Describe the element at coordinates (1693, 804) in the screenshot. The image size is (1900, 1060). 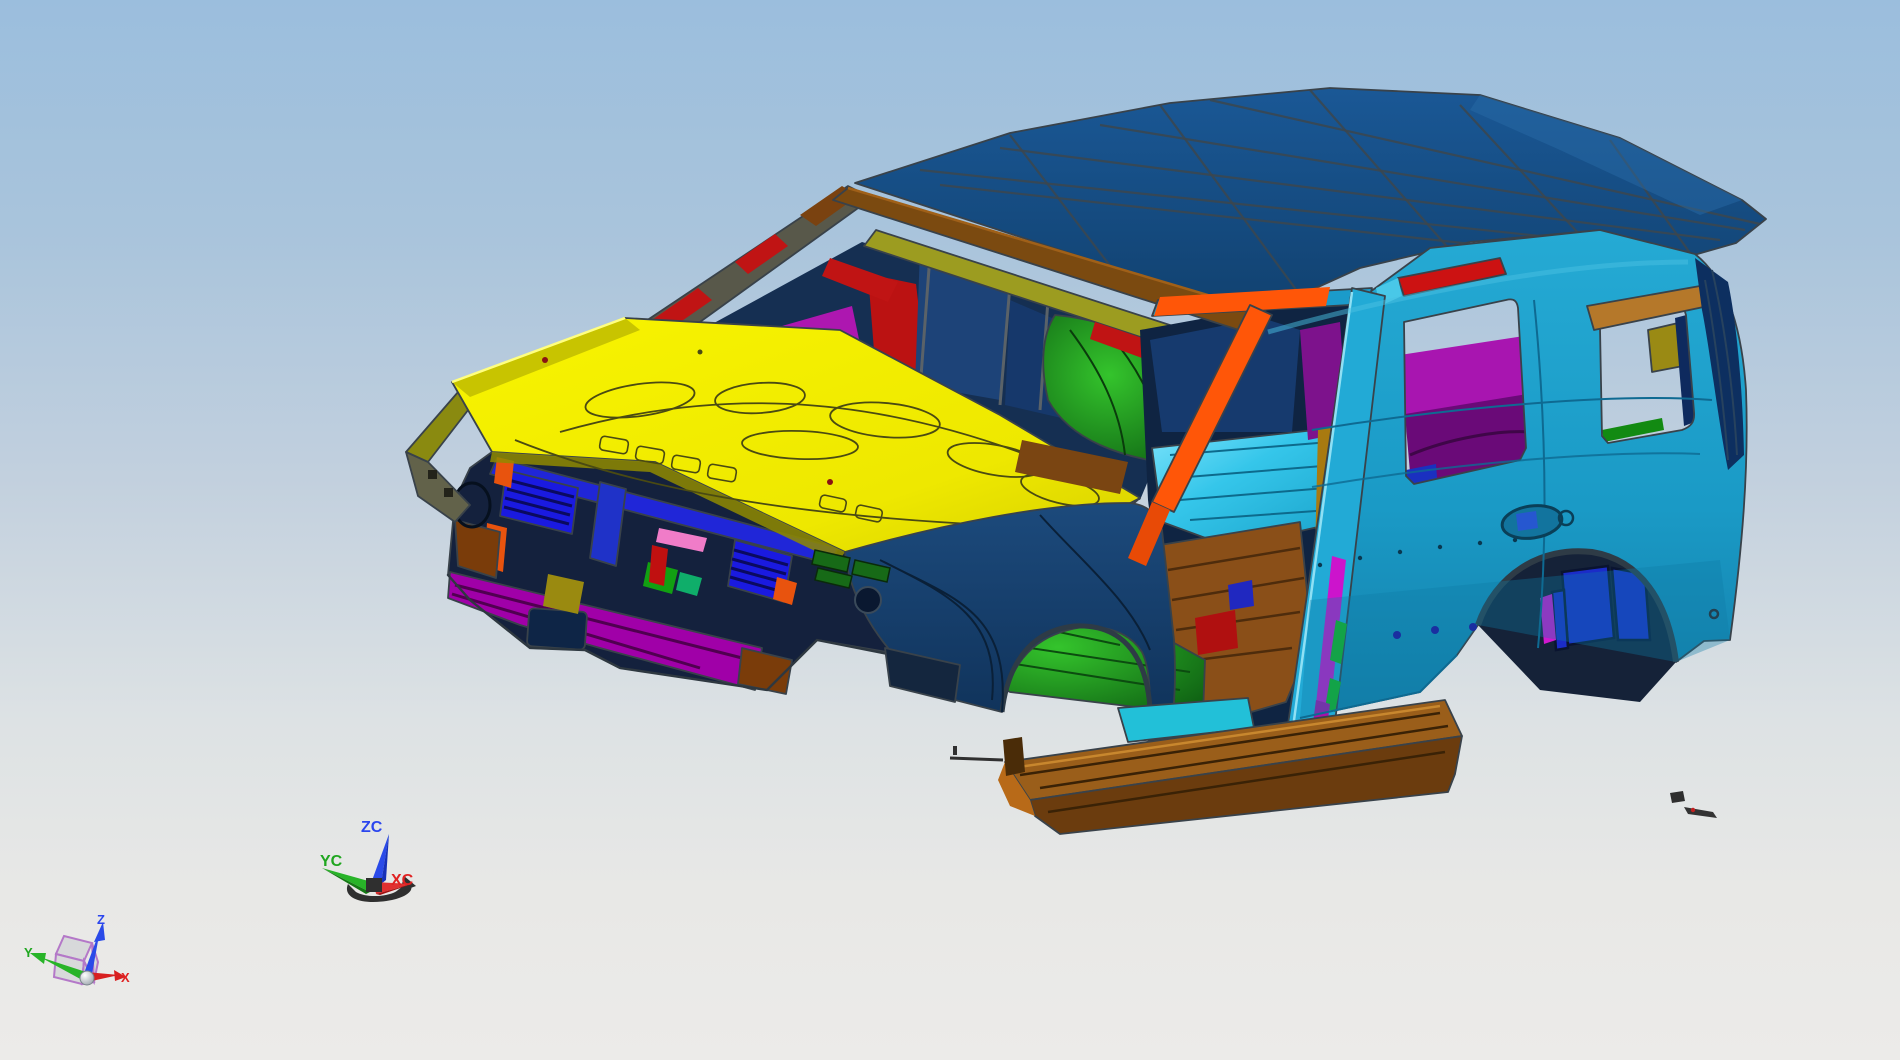
I see `loose-small-parts` at that location.